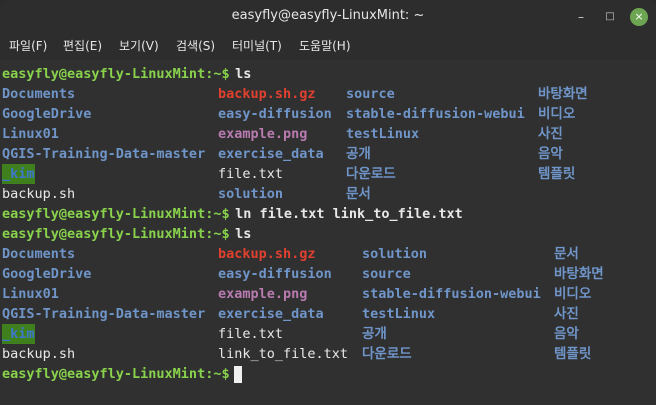  Describe the element at coordinates (328, 334) in the screenshot. I see `ls-row: _kim file.txt 공개 음악` at that location.